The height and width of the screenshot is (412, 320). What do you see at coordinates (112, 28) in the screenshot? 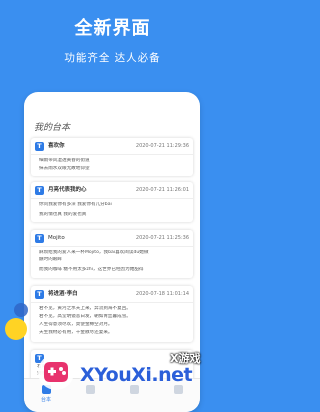
I see `promo-headline: 全新界面` at bounding box center [112, 28].